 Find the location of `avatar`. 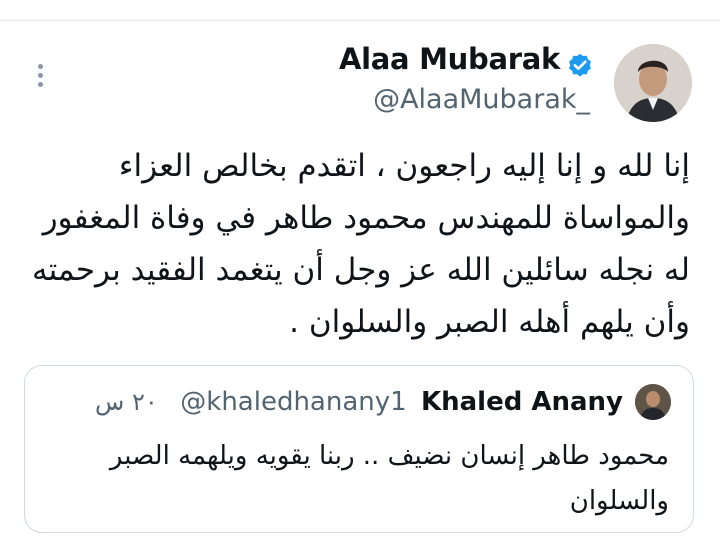

avatar is located at coordinates (653, 83).